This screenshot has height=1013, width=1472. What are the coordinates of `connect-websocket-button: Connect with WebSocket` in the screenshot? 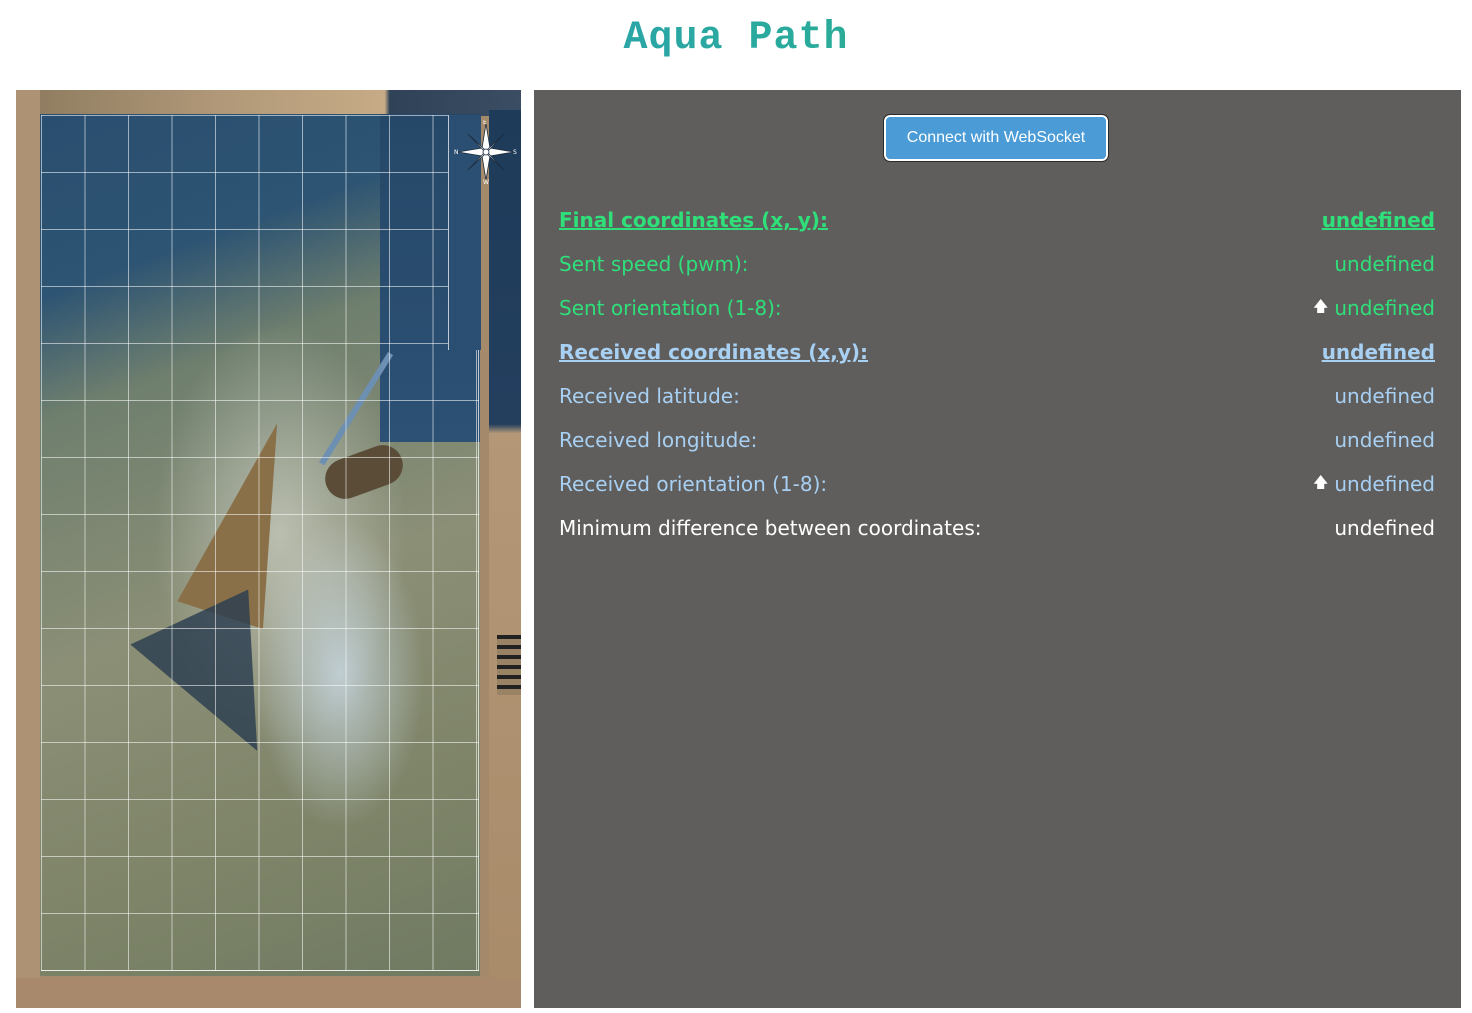 It's located at (996, 138).